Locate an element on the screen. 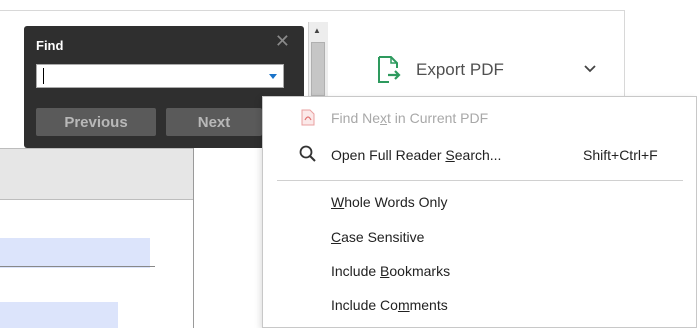  find-search-input is located at coordinates (160, 76).